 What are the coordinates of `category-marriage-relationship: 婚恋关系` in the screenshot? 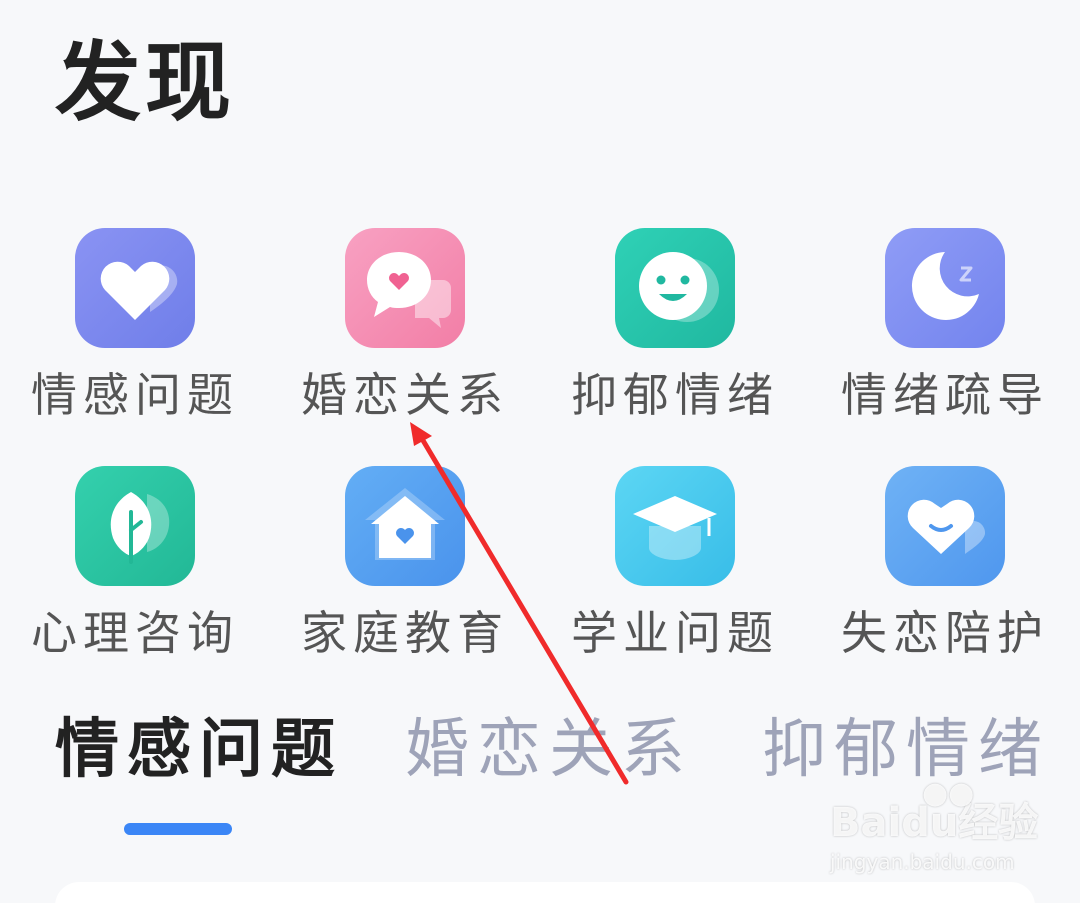 It's located at (405, 335).